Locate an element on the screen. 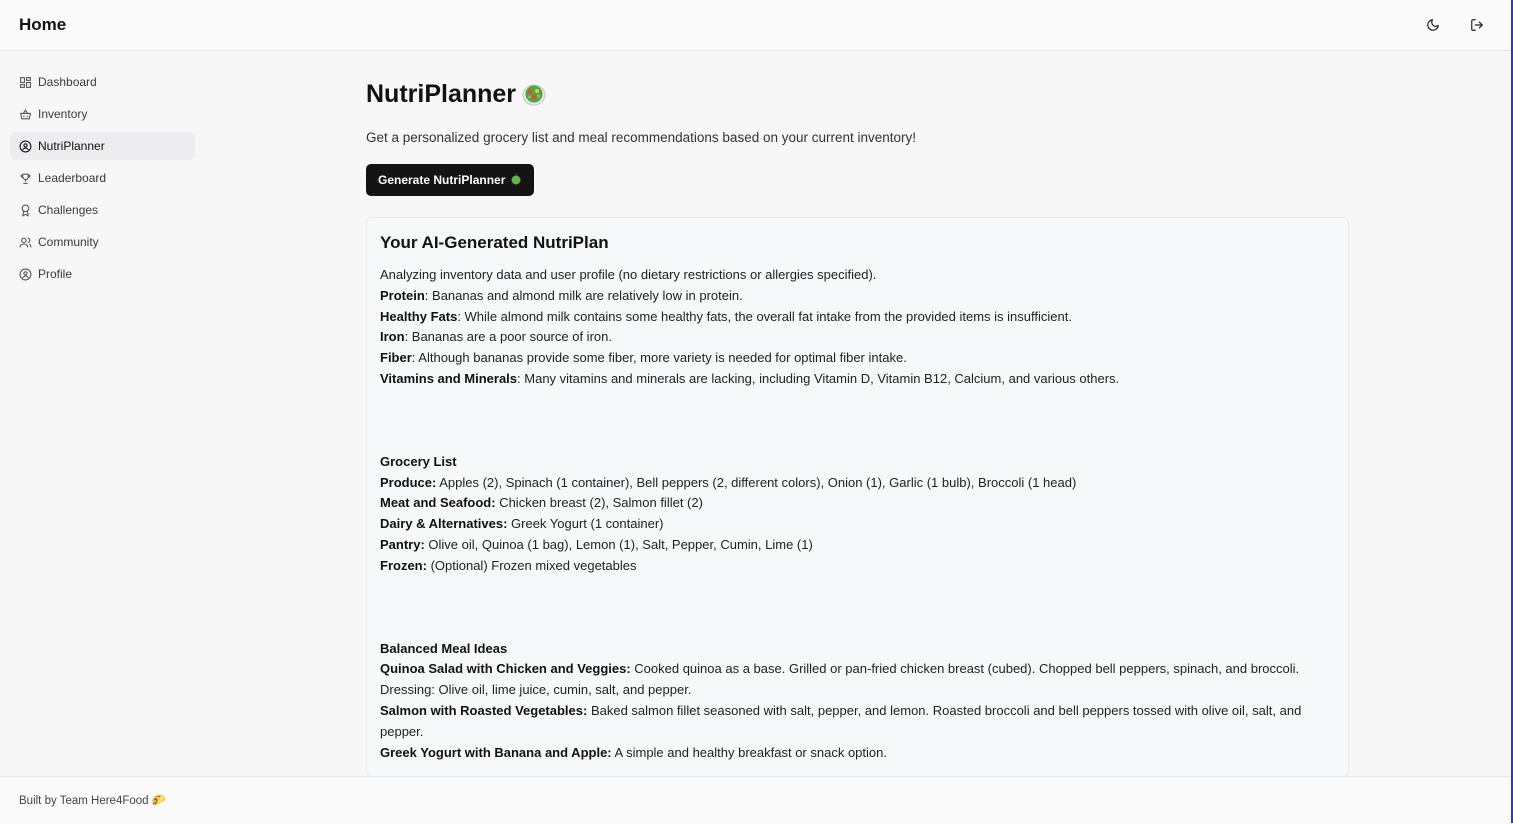  sidebar-item-label: Profile is located at coordinates (55, 274).